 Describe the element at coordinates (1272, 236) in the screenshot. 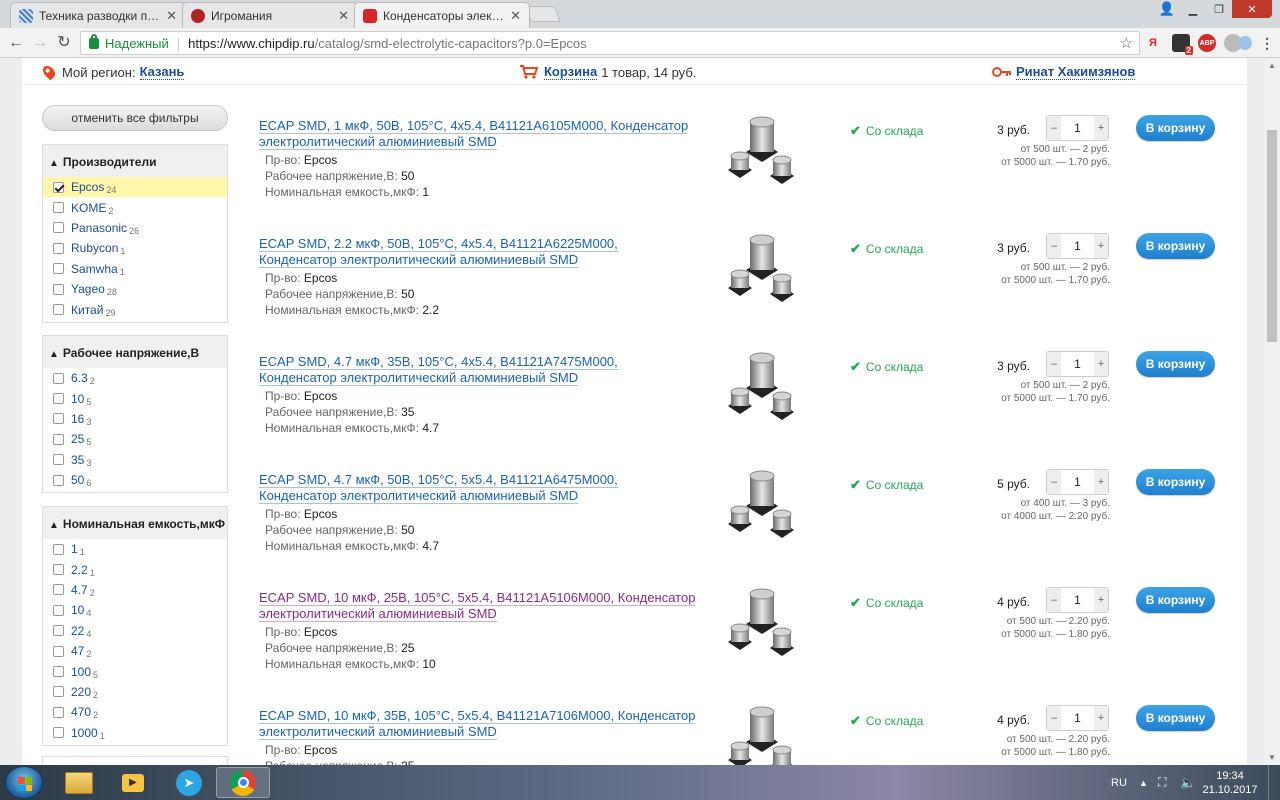

I see `scroll-thumb` at that location.